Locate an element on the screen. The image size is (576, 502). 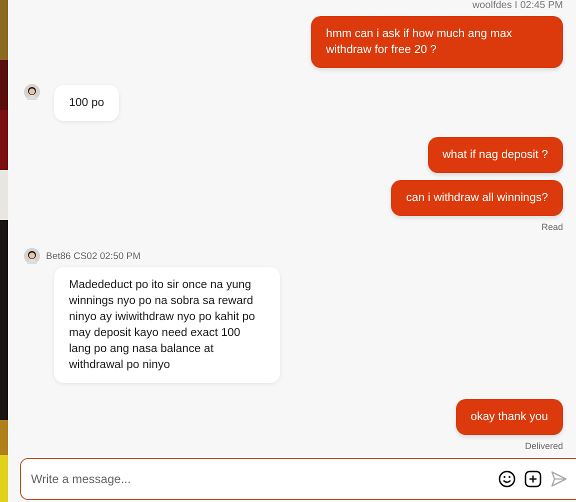
message-bubble: okay thank you is located at coordinates (509, 417).